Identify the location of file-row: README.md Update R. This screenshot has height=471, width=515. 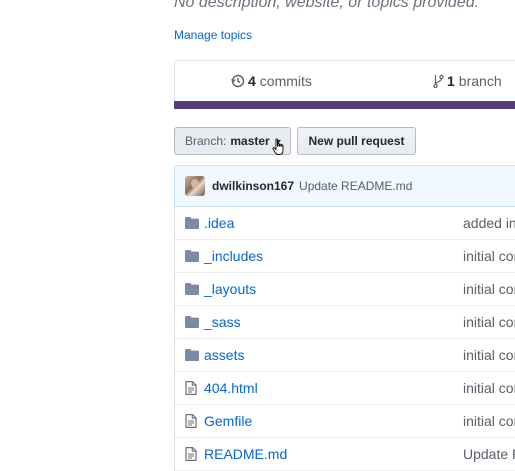
(345, 454).